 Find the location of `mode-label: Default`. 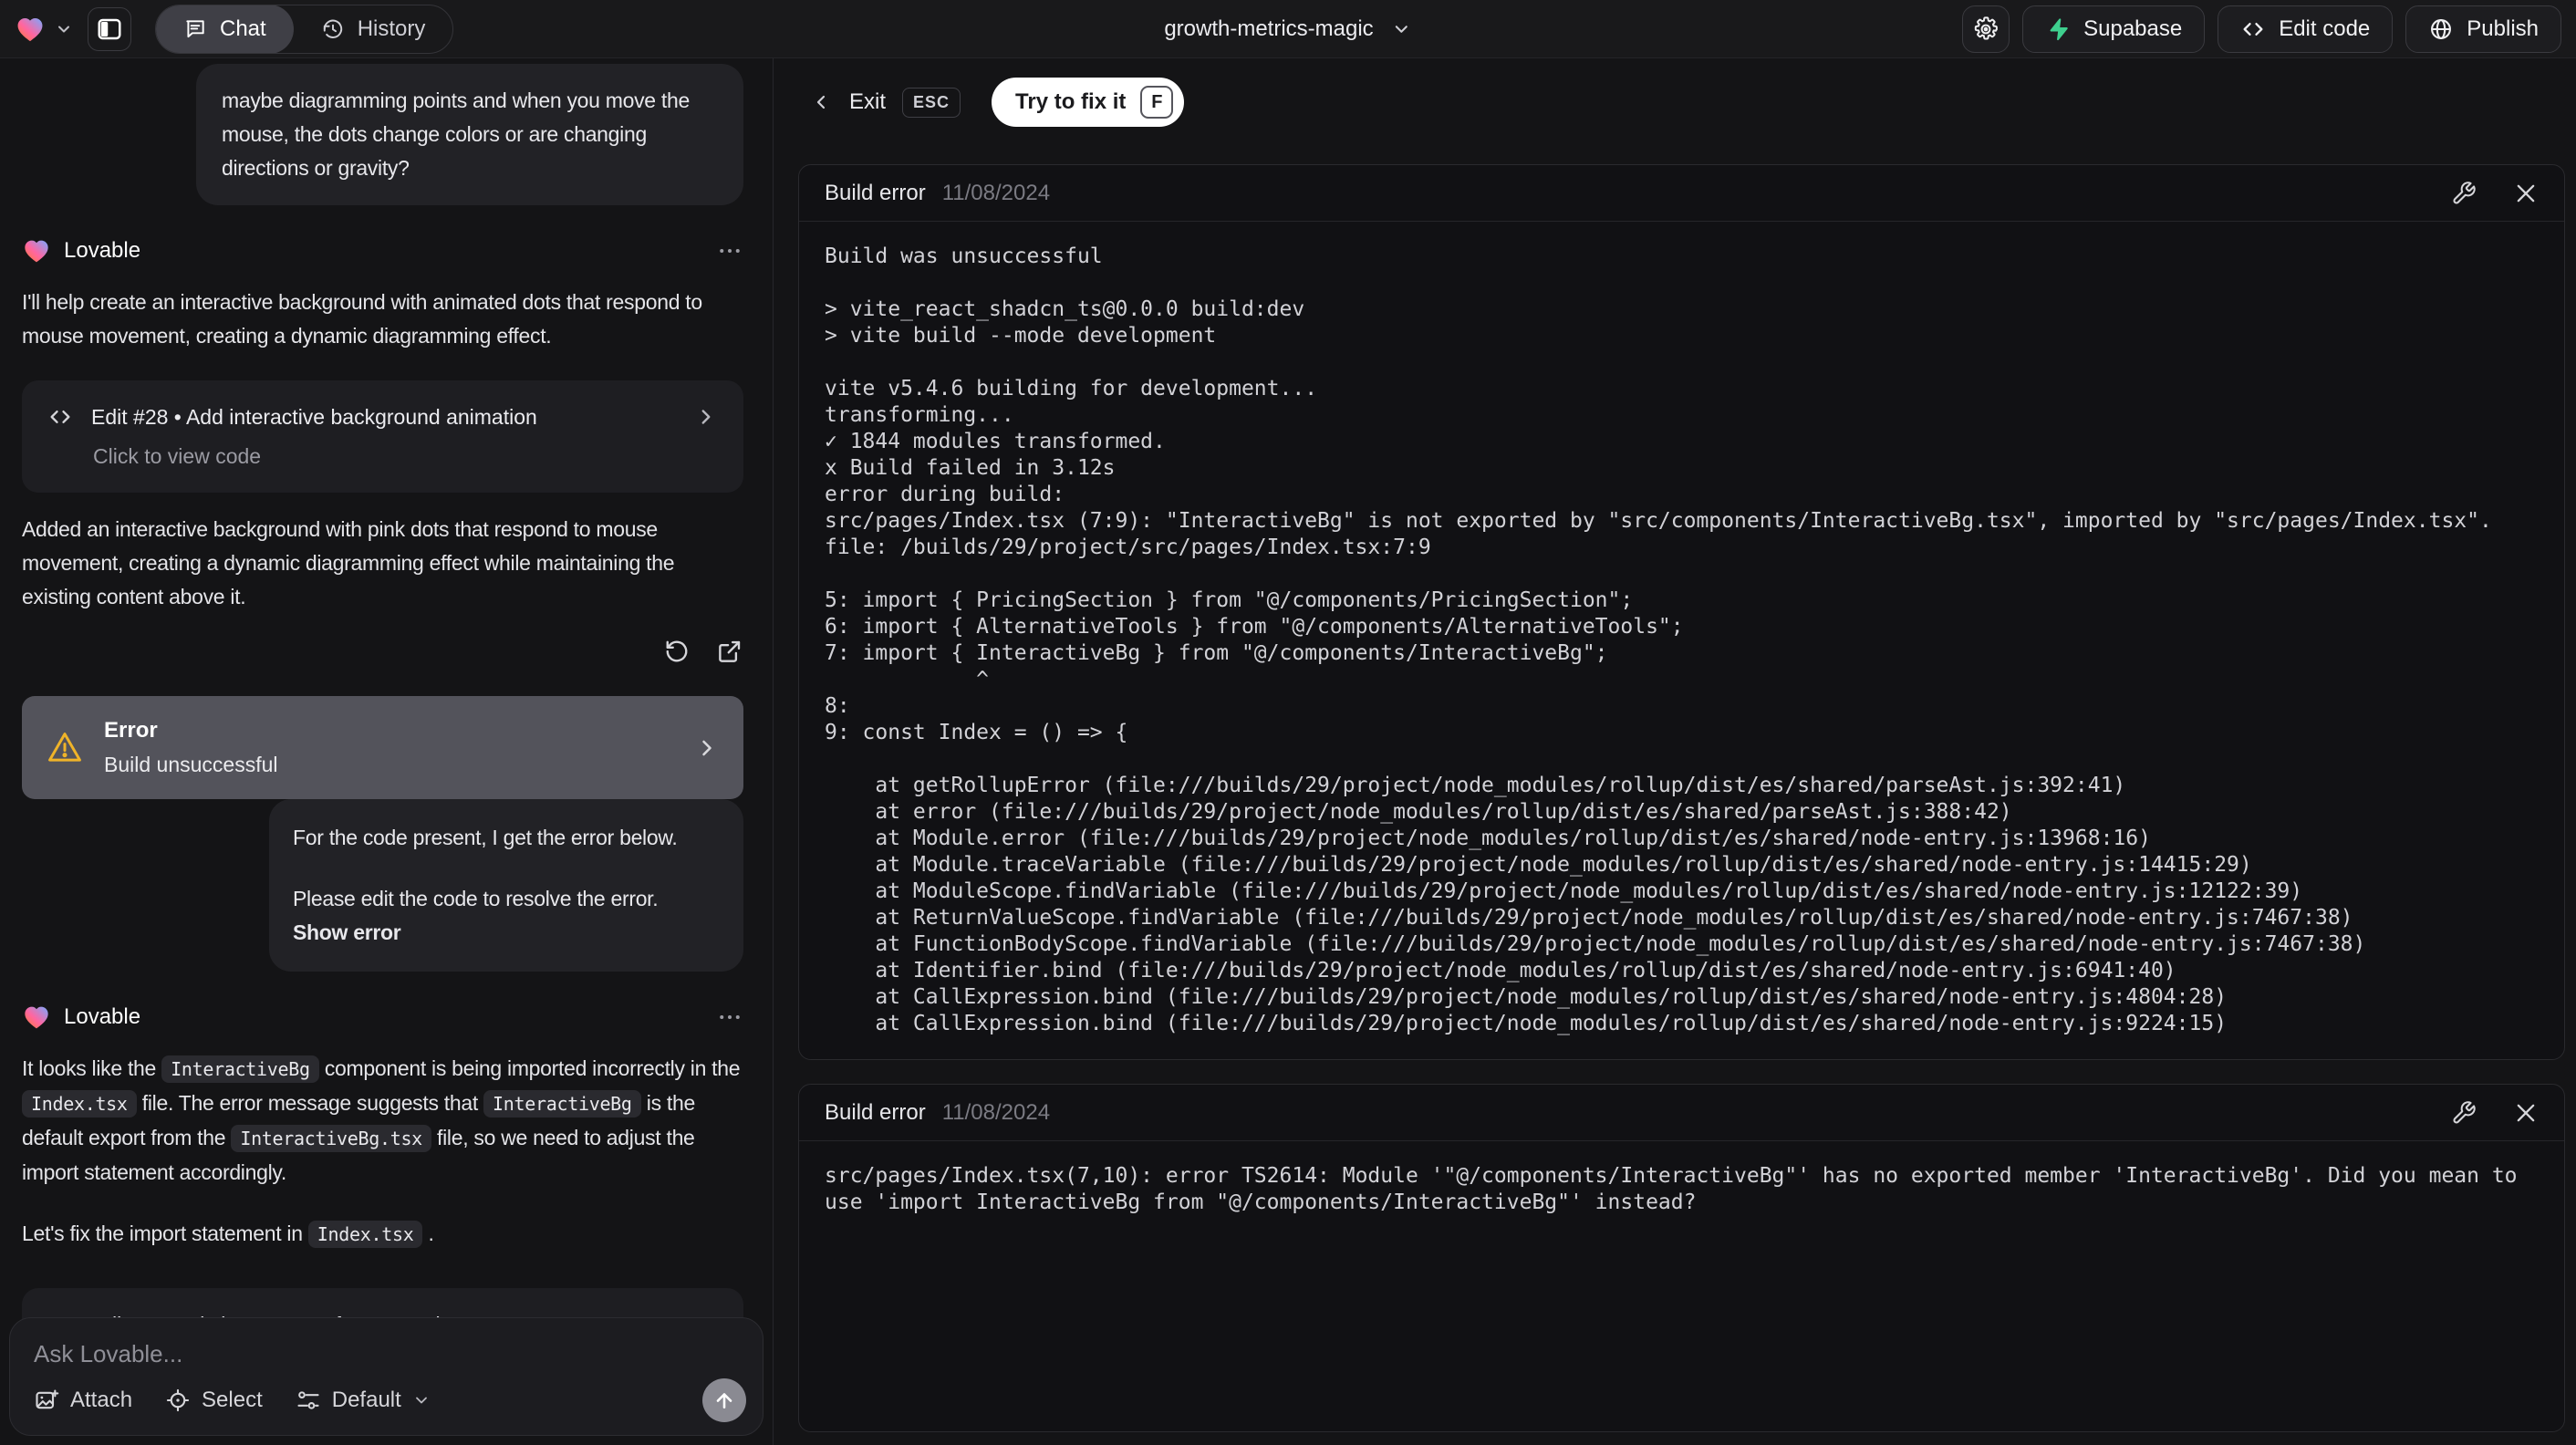

mode-label: Default is located at coordinates (366, 1400).